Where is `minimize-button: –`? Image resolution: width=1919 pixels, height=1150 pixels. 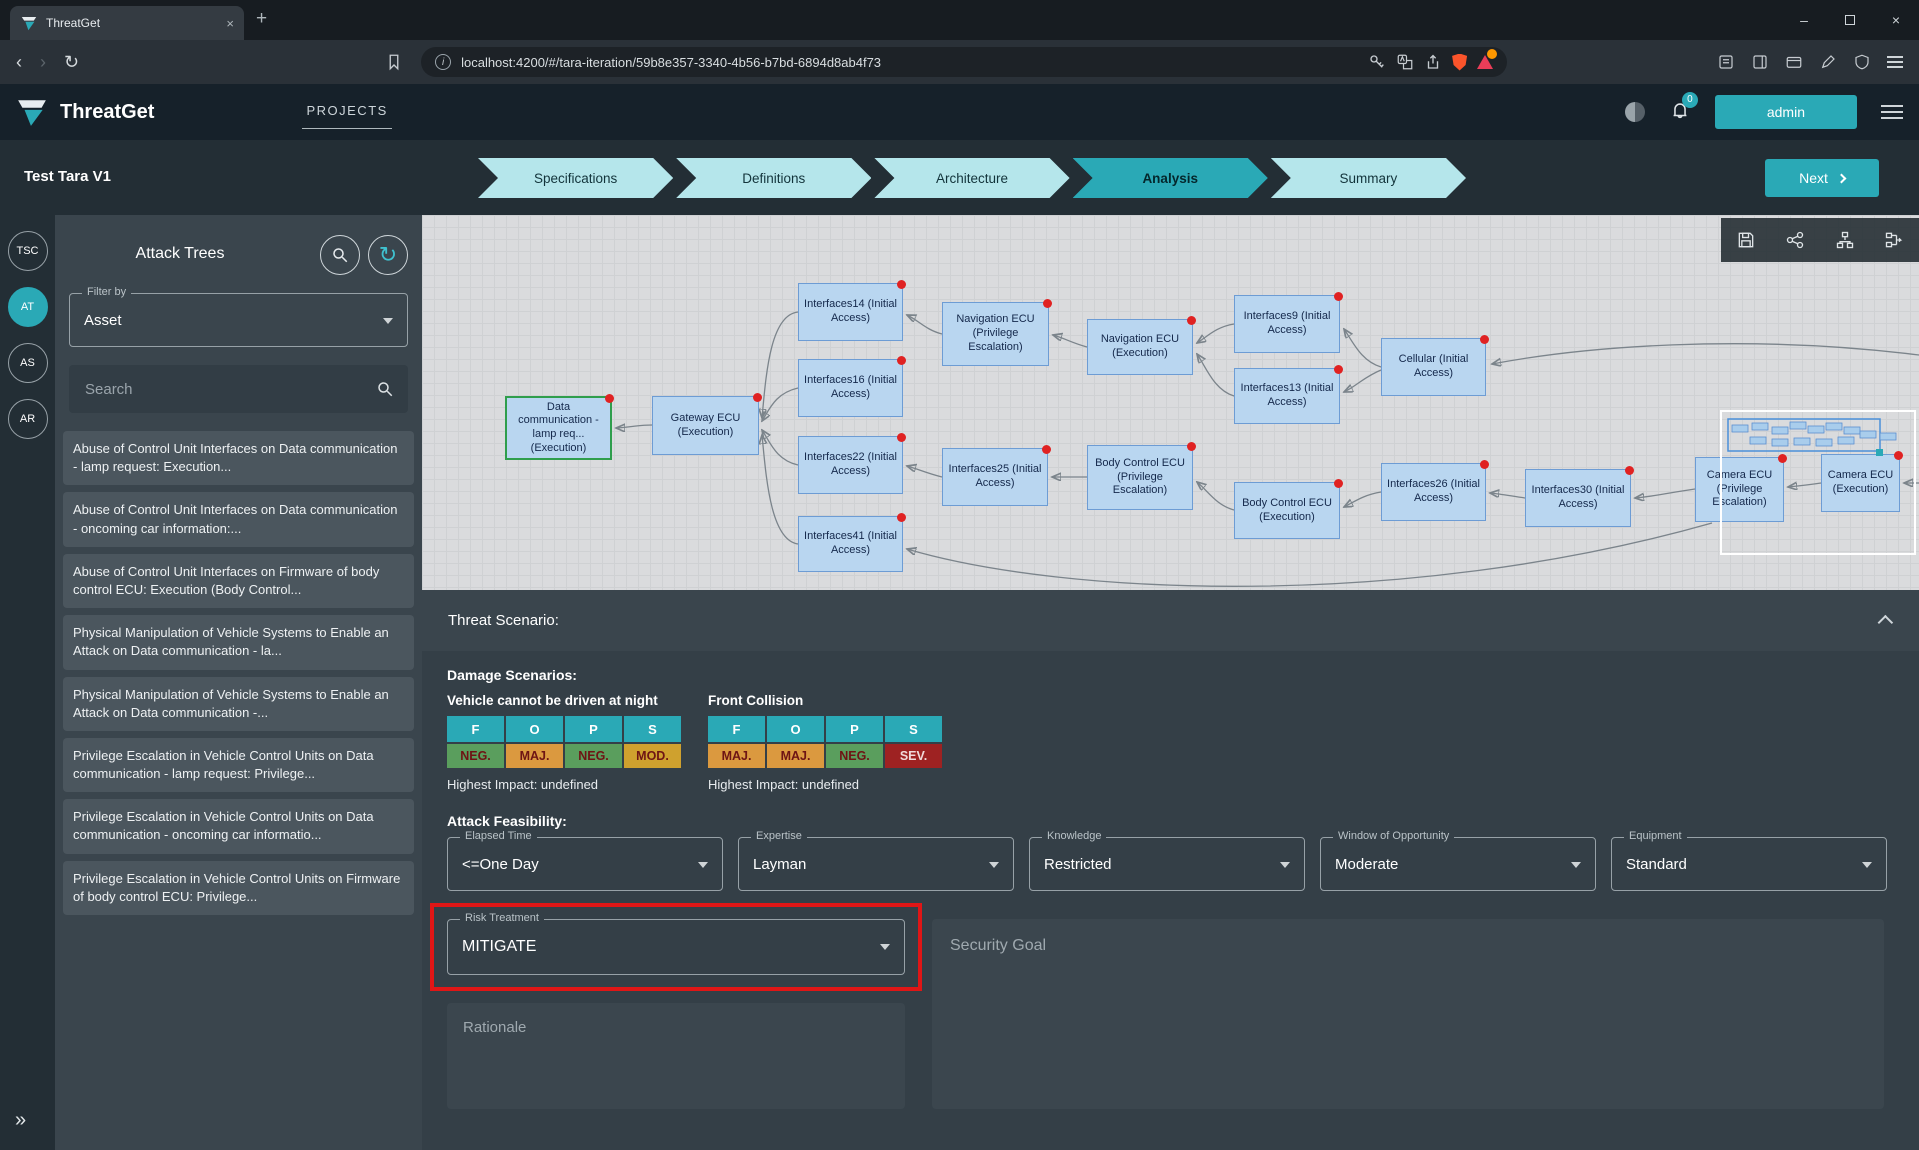
minimize-button: – is located at coordinates (1804, 20).